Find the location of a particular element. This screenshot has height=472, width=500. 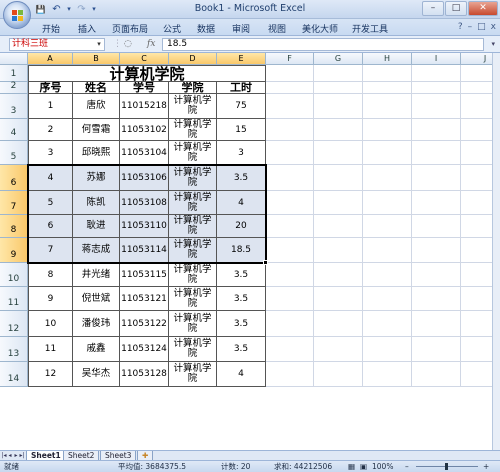

cell-f5 is located at coordinates (290, 153).